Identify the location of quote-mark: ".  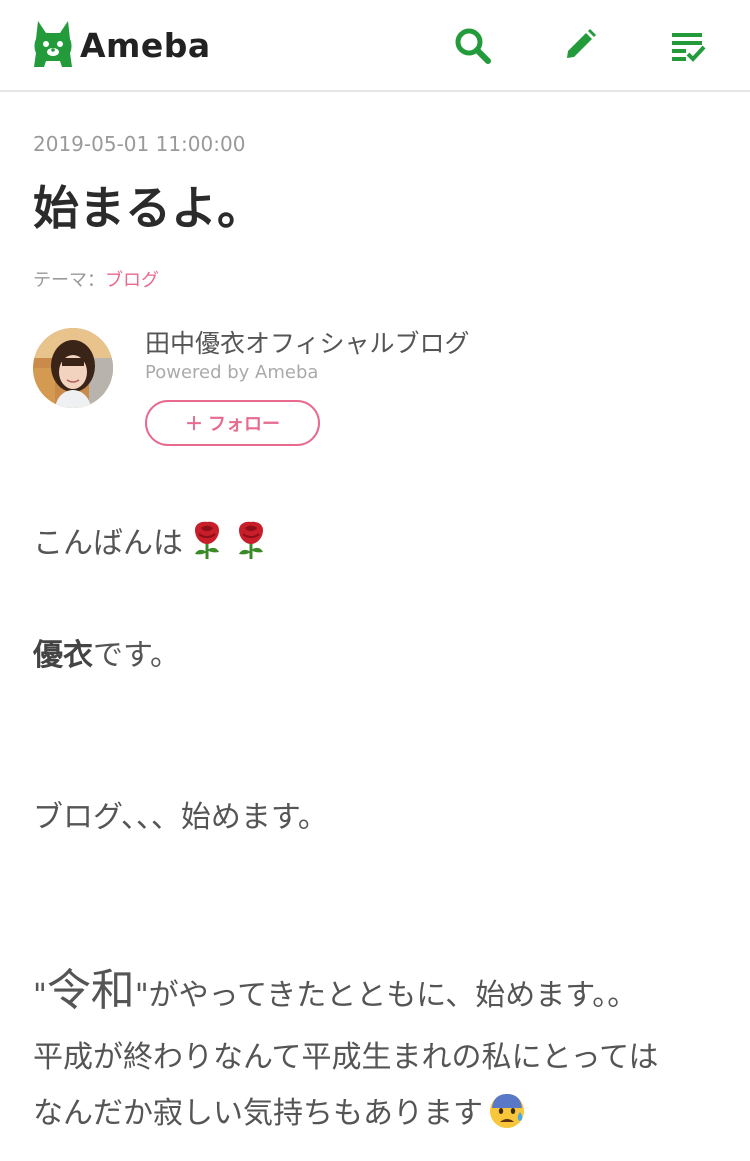
(40, 995).